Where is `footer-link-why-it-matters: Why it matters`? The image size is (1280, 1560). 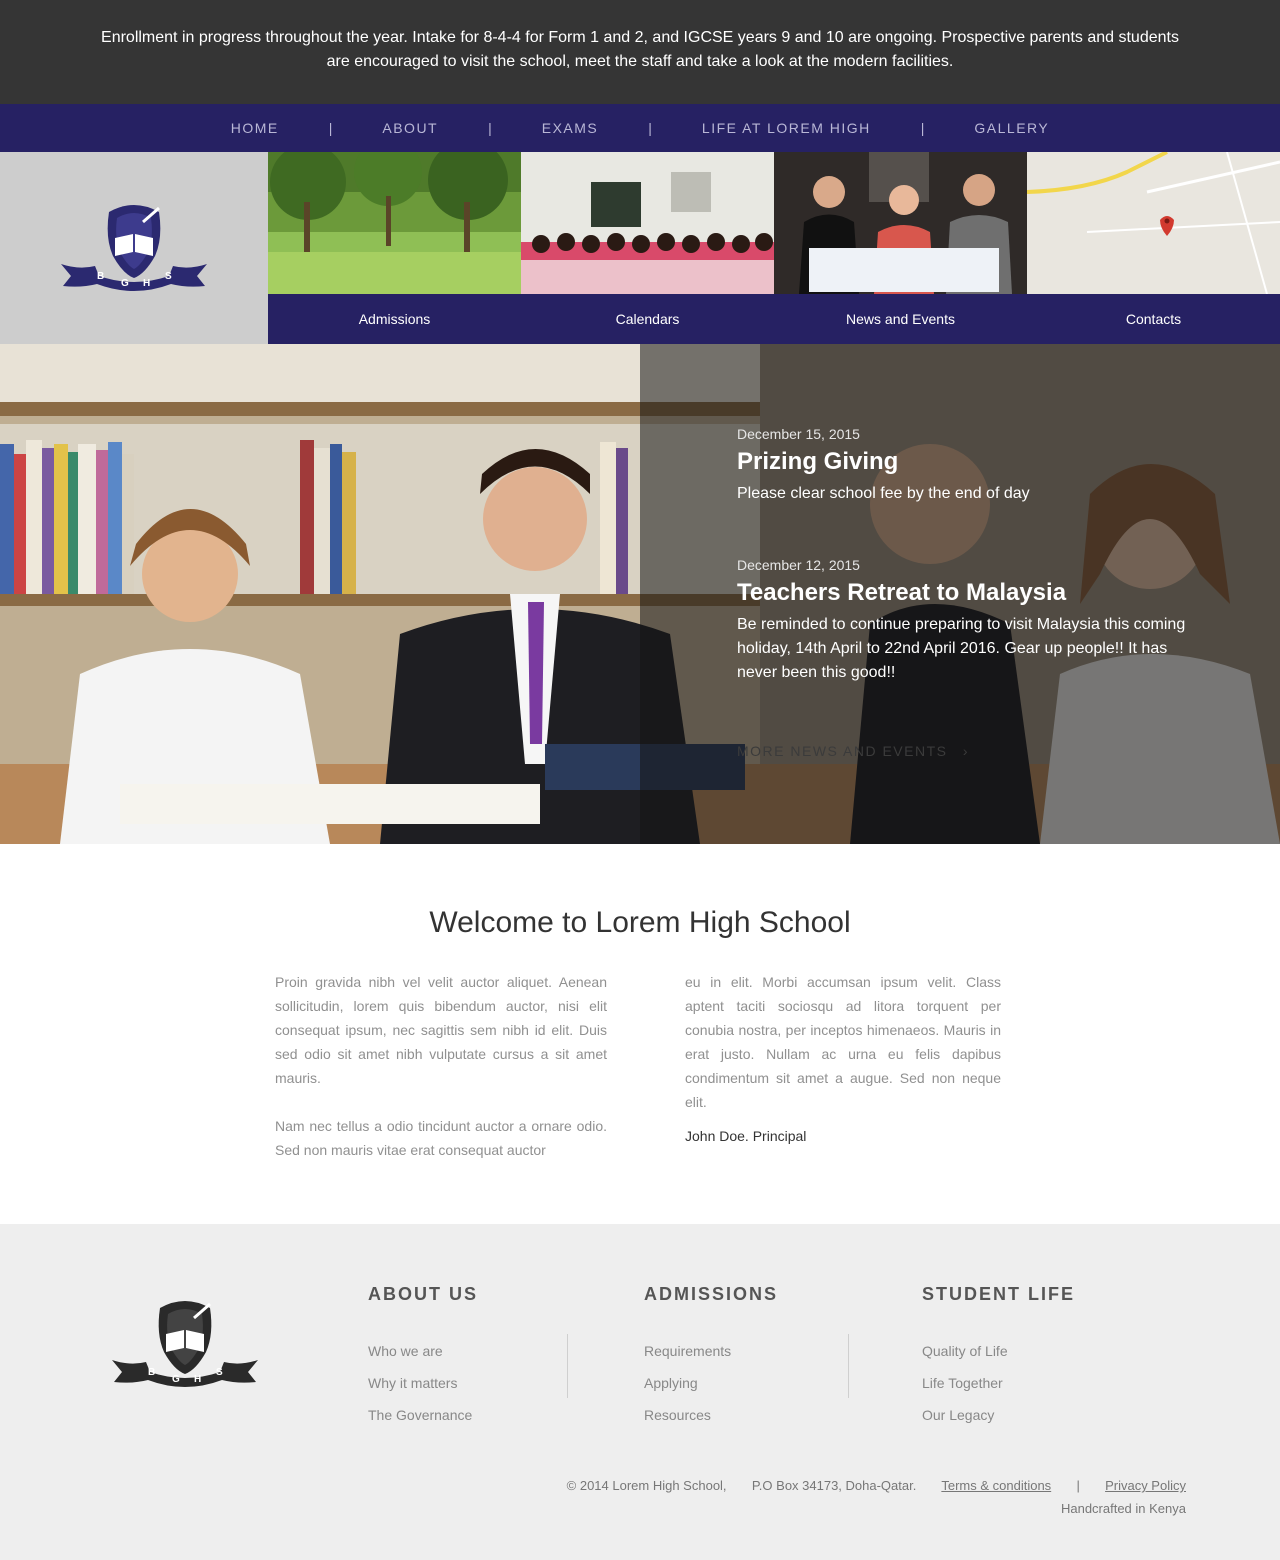 footer-link-why-it-matters: Why it matters is located at coordinates (423, 1383).